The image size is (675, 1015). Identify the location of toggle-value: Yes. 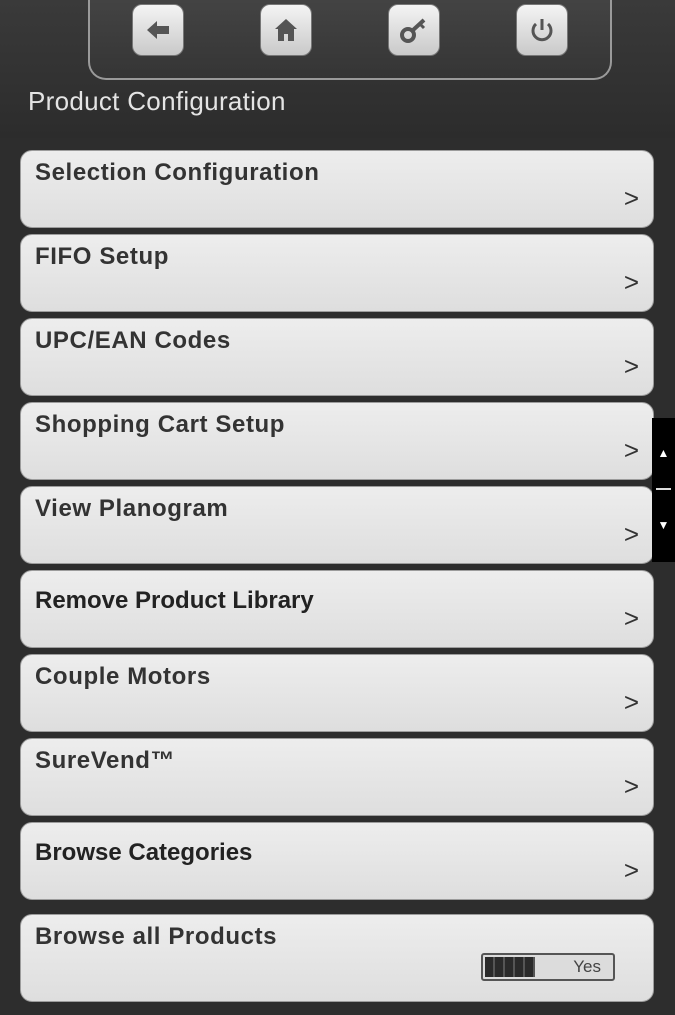
(587, 966).